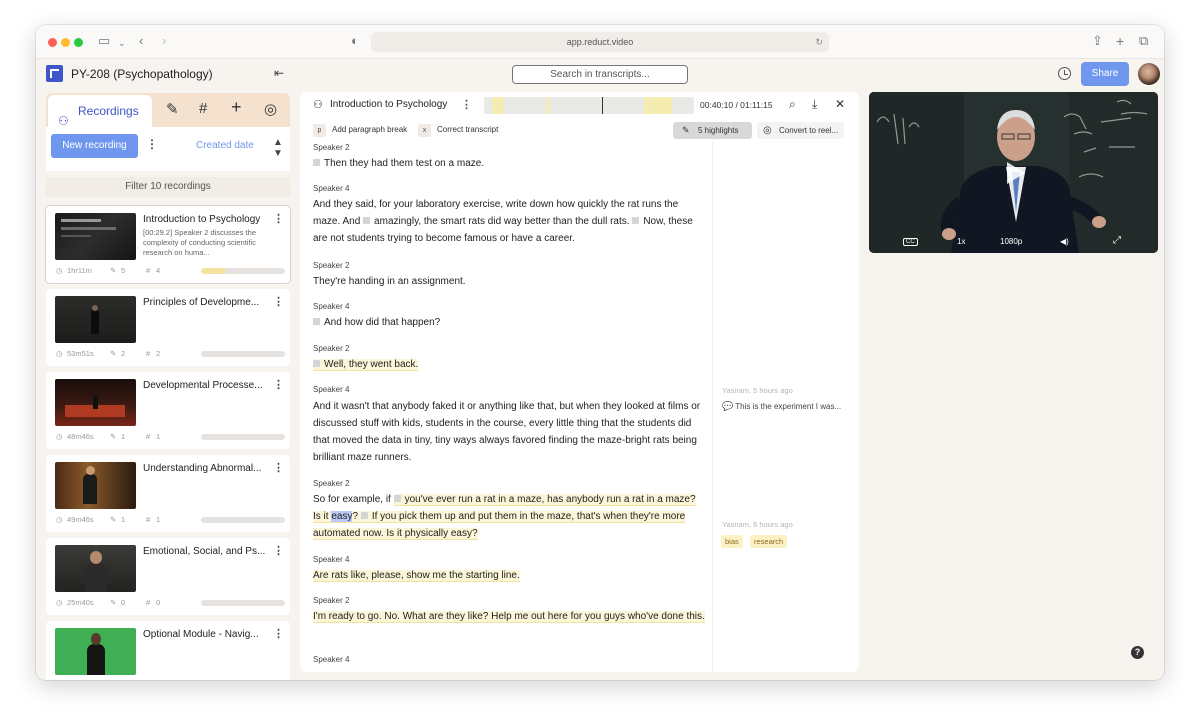 This screenshot has height=727, width=1200. What do you see at coordinates (122, 43) in the screenshot?
I see `chevron-down-icon: ⌄` at bounding box center [122, 43].